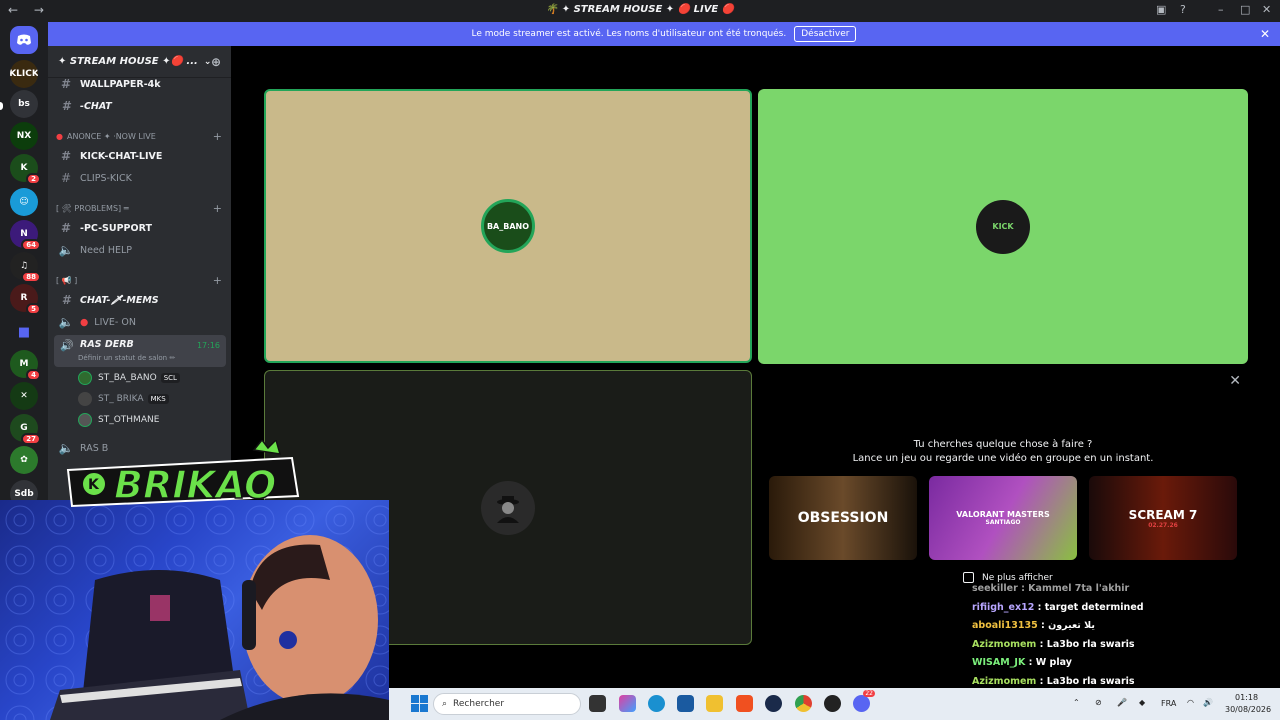 This screenshot has height=720, width=1280. I want to click on minimize-button: –, so click(1221, 9).